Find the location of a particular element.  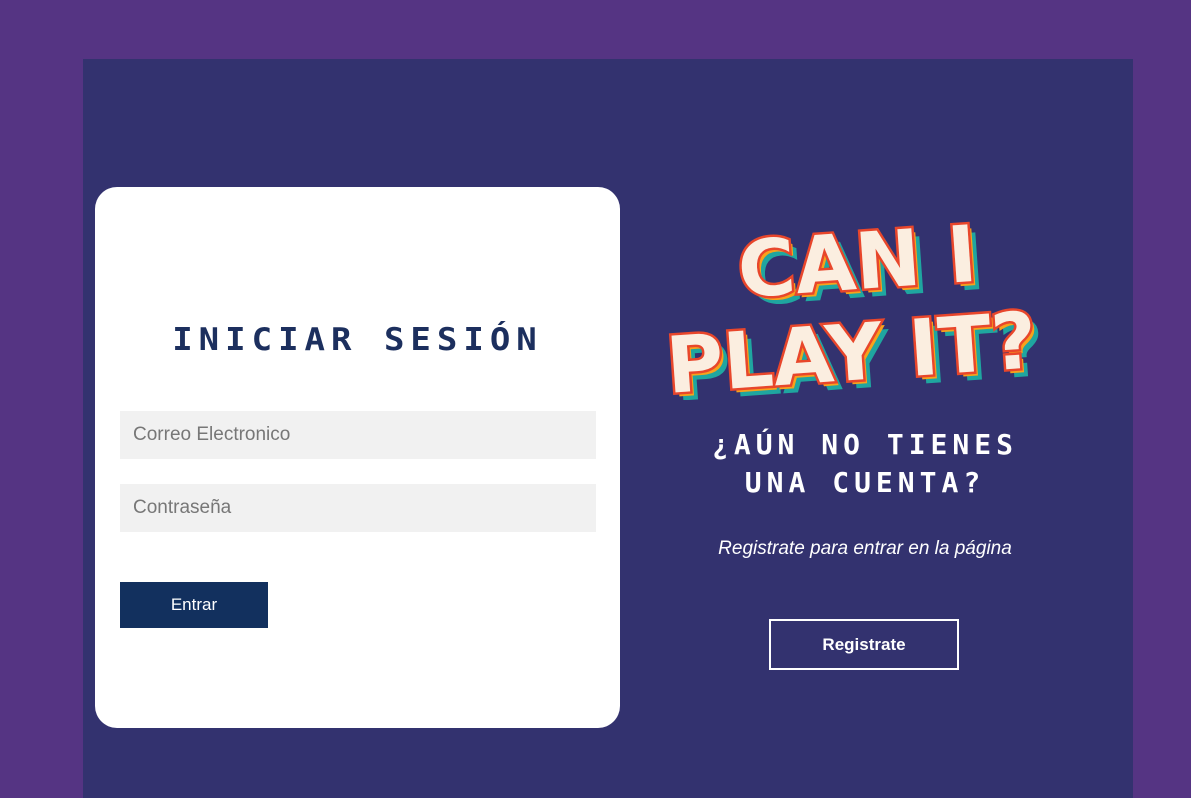

password-input is located at coordinates (358, 508).